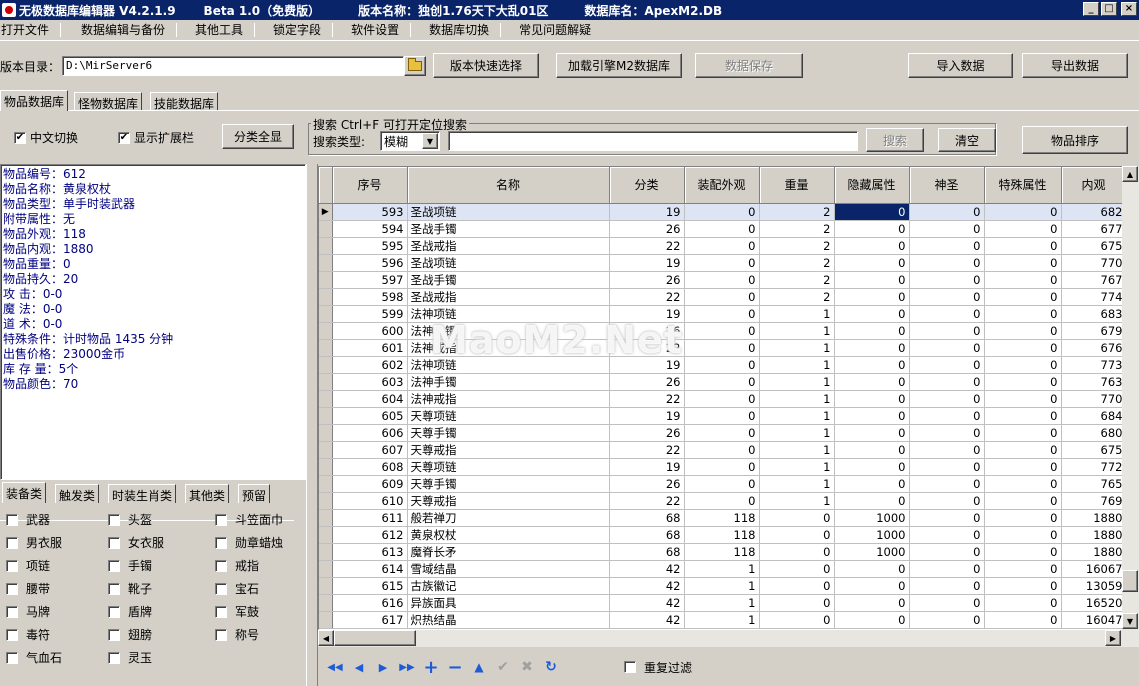  Describe the element at coordinates (370, 484) in the screenshot. I see `cell-id: 609` at that location.